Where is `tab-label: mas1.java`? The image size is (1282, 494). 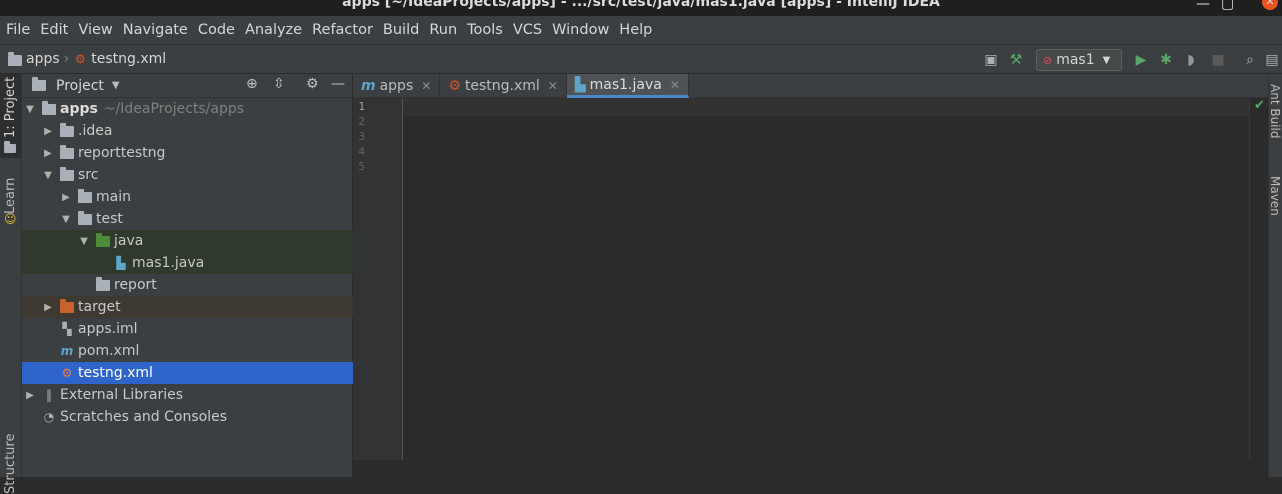 tab-label: mas1.java is located at coordinates (625, 84).